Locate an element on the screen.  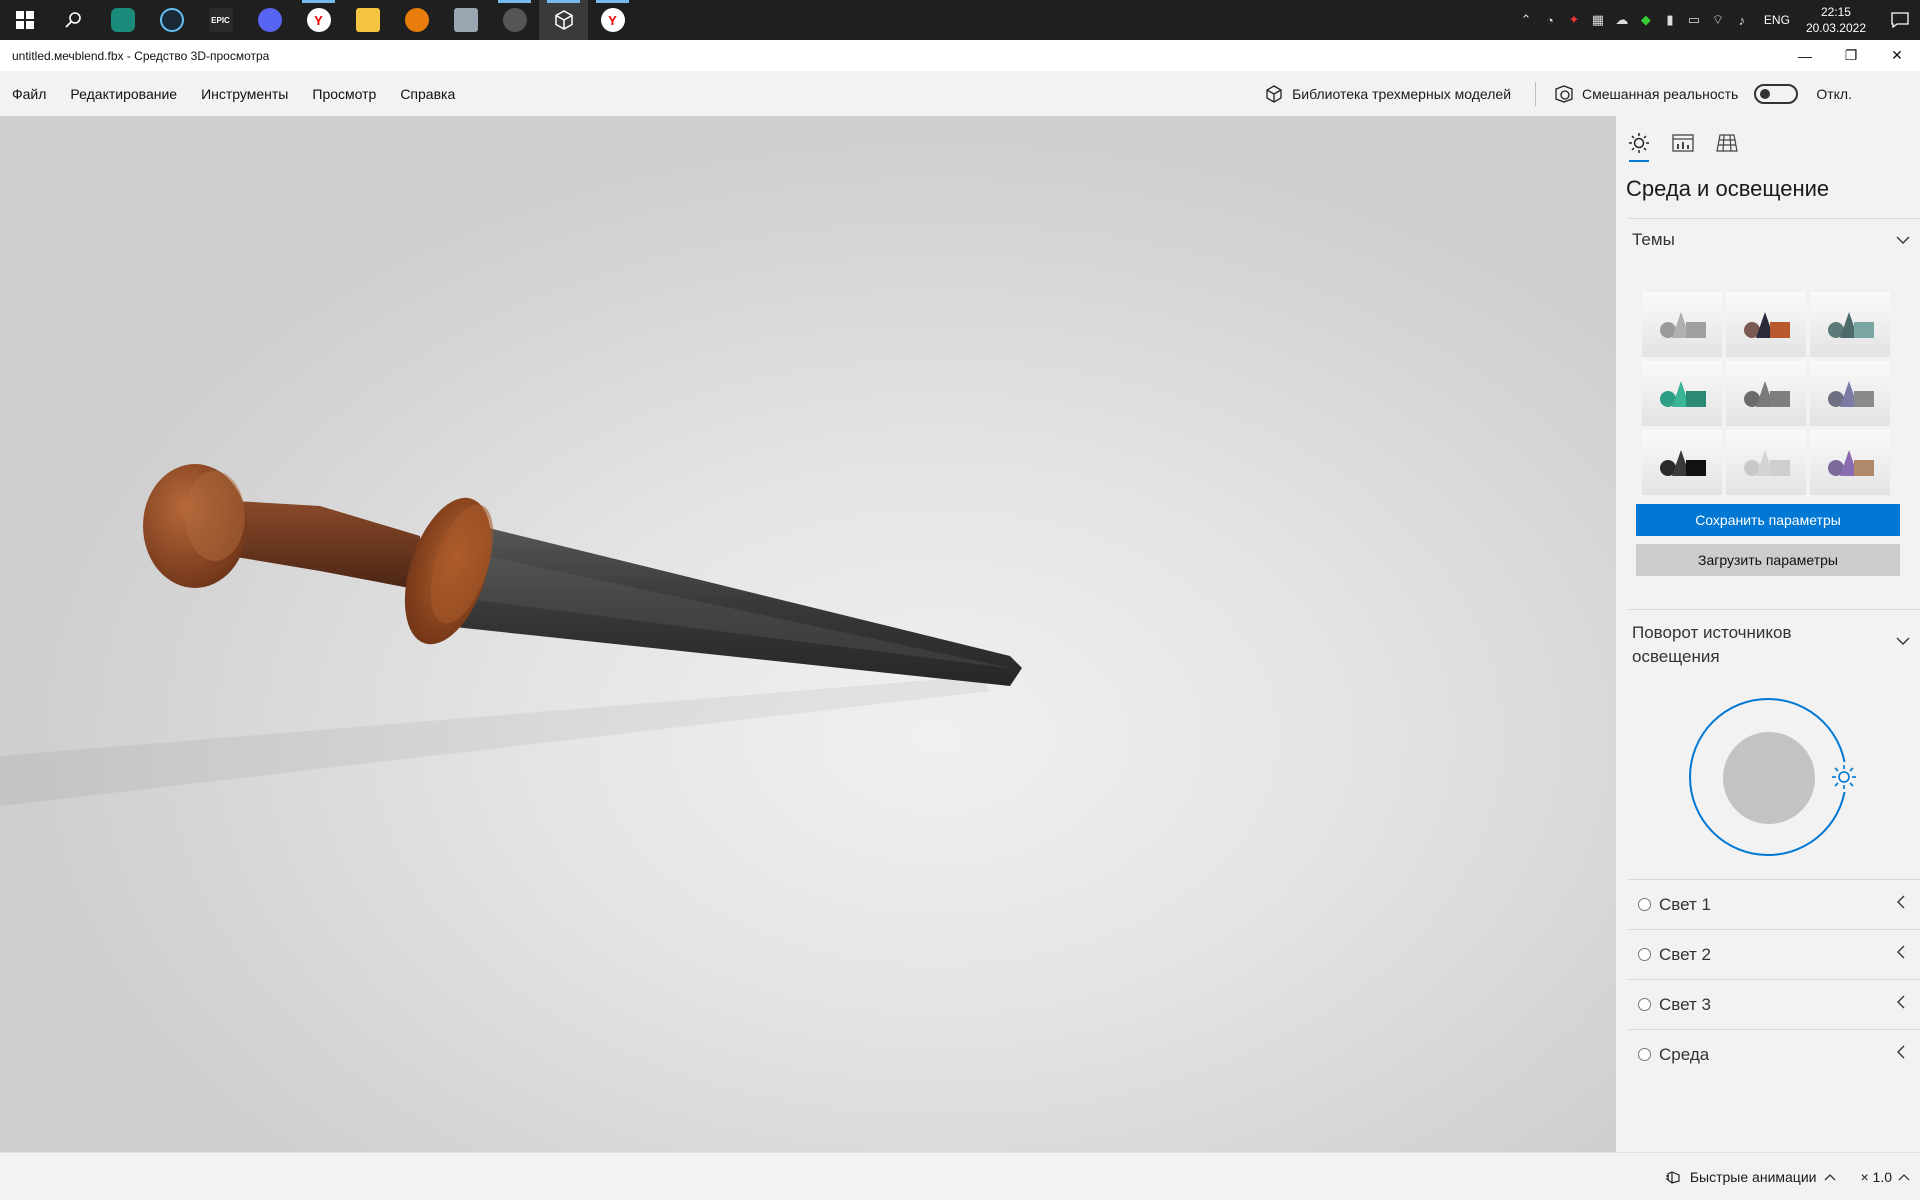
close-button: ✕ is located at coordinates (1897, 55).